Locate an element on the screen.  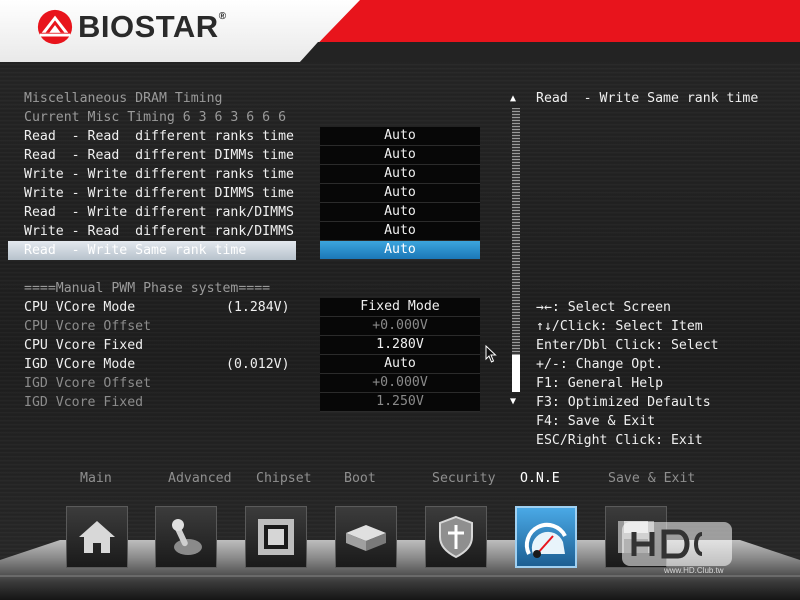
cpu-vcore-mode-value: Fixed Mode is located at coordinates (400, 307).